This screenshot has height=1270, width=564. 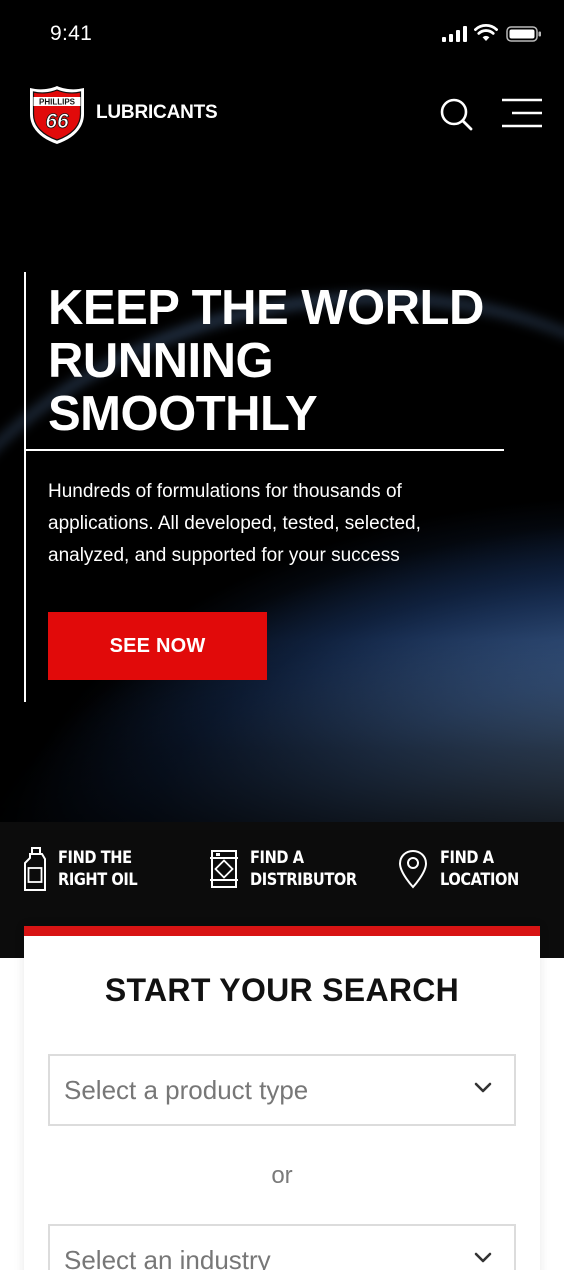 What do you see at coordinates (391, 990) in the screenshot?
I see `search-title-bold: SEARCH` at bounding box center [391, 990].